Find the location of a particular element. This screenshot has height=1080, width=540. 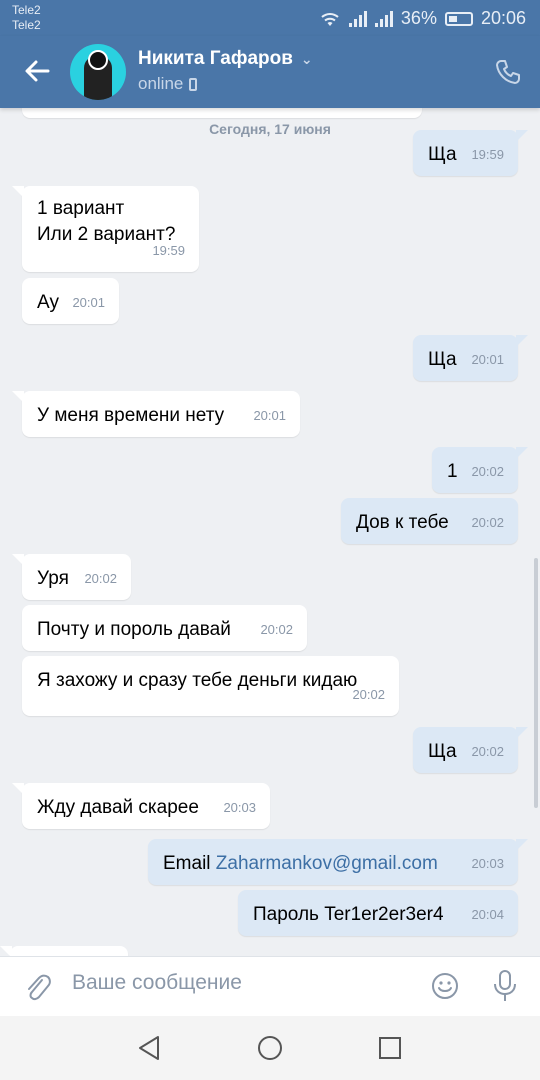

nav-recents-icon is located at coordinates (390, 1048).